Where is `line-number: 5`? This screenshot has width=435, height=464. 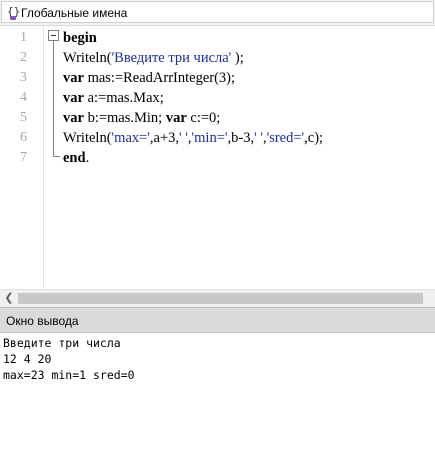
line-number: 5 is located at coordinates (23, 117).